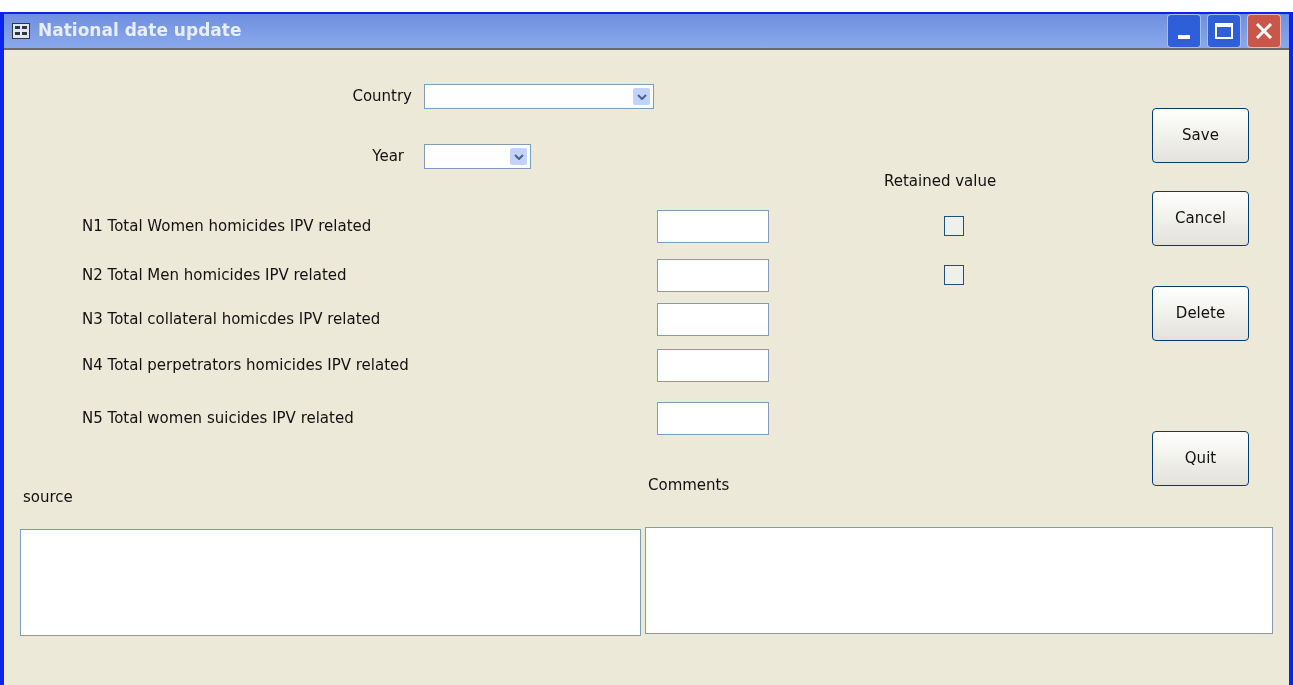  I want to click on field-label: N1 Total Women homicides IPV related, so click(227, 226).